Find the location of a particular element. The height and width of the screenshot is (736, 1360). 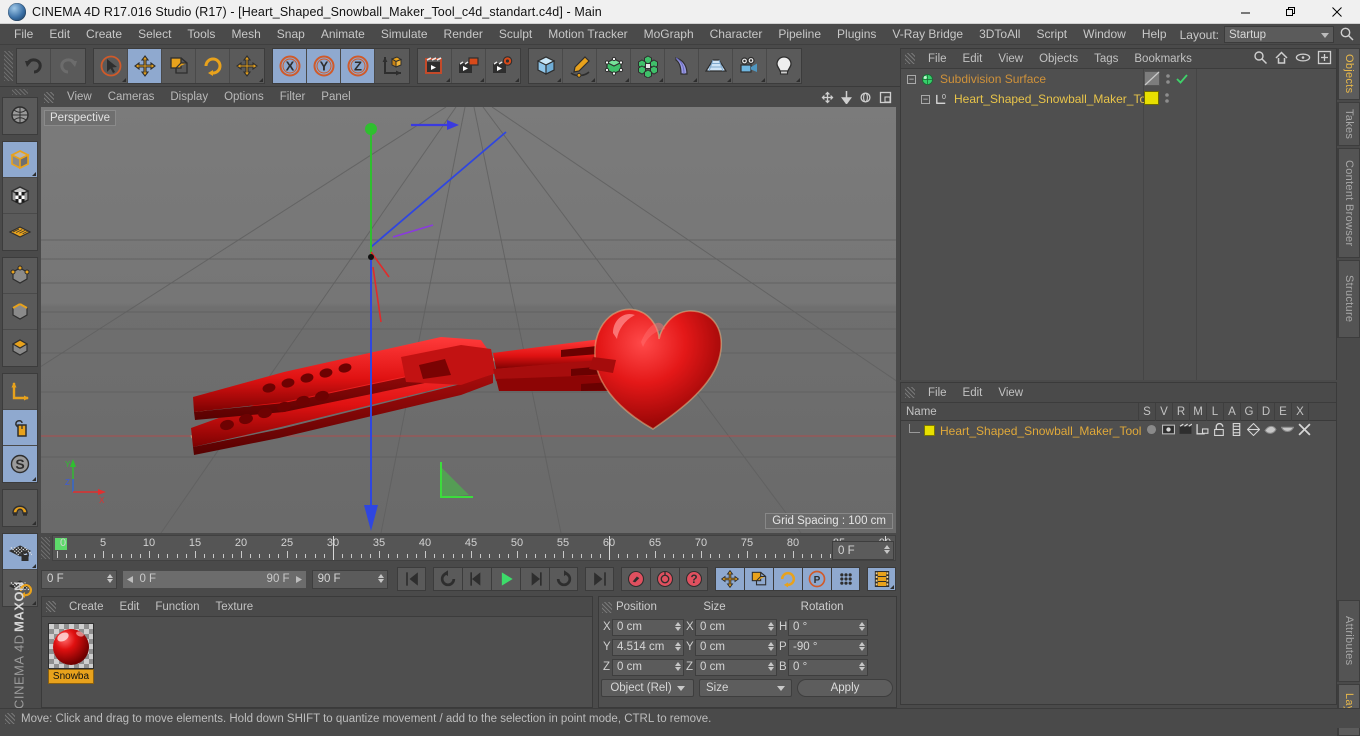

status-grip is located at coordinates (10, 718).